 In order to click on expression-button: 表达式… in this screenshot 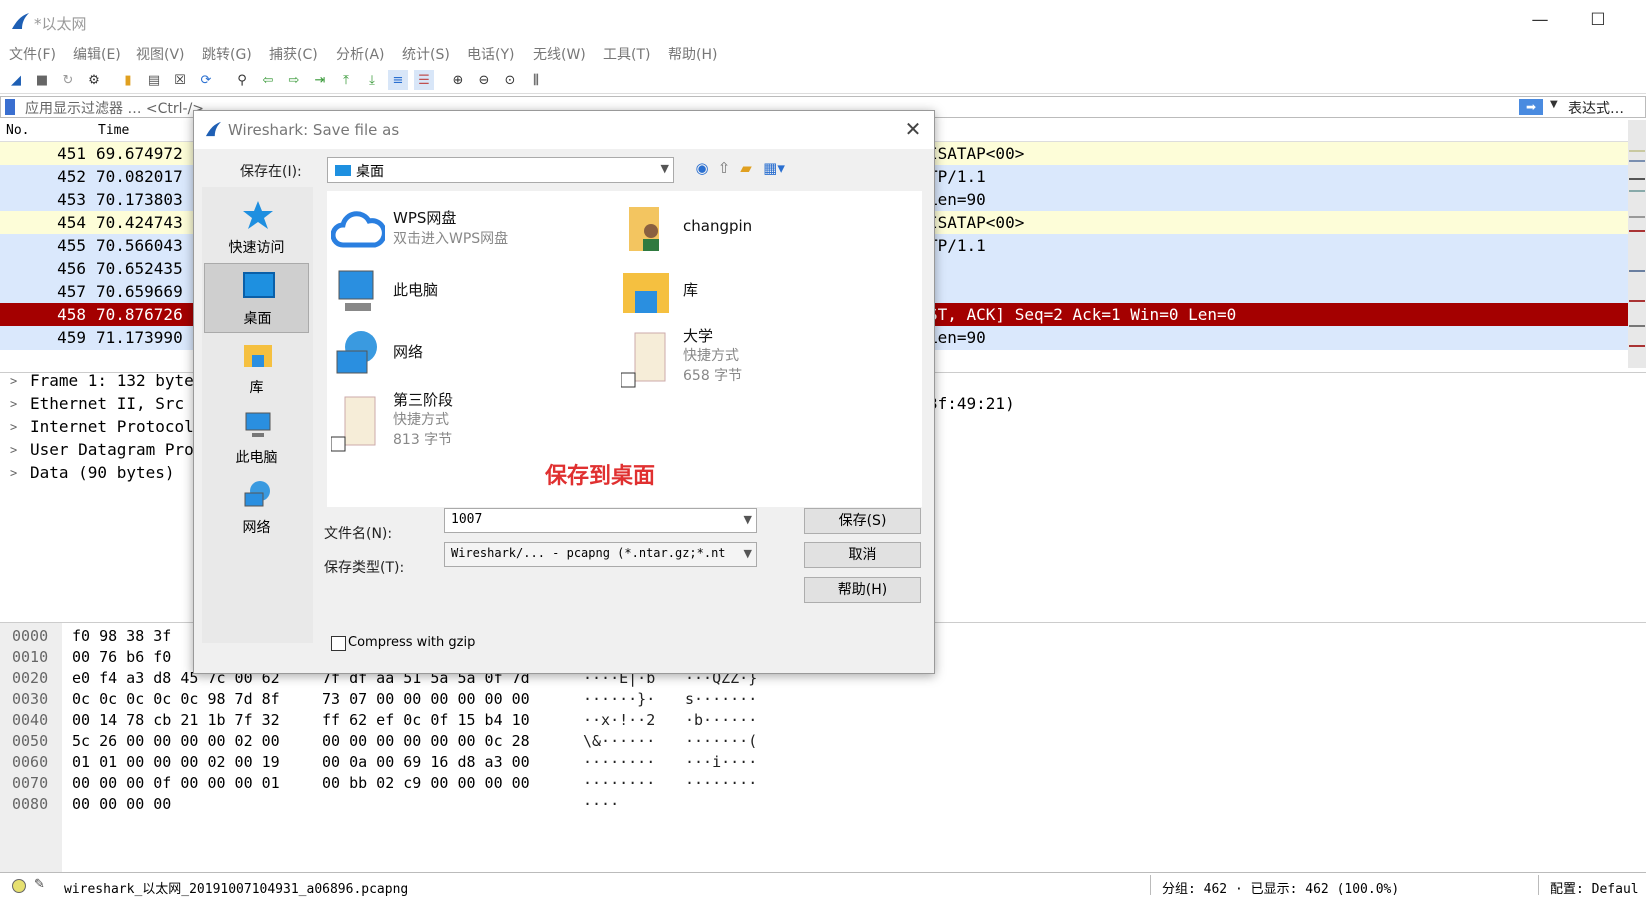, I will do `click(1596, 108)`.